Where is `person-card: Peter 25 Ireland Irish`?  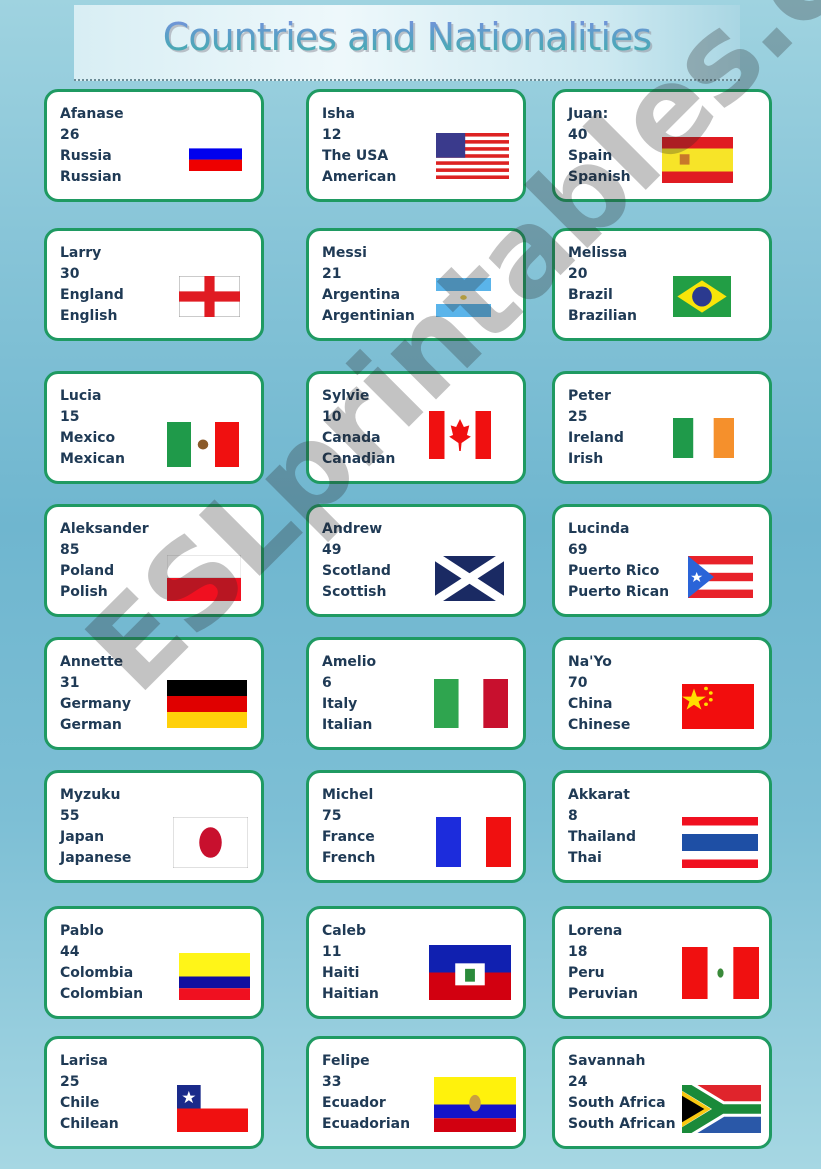 person-card: Peter 25 Ireland Irish is located at coordinates (662, 427).